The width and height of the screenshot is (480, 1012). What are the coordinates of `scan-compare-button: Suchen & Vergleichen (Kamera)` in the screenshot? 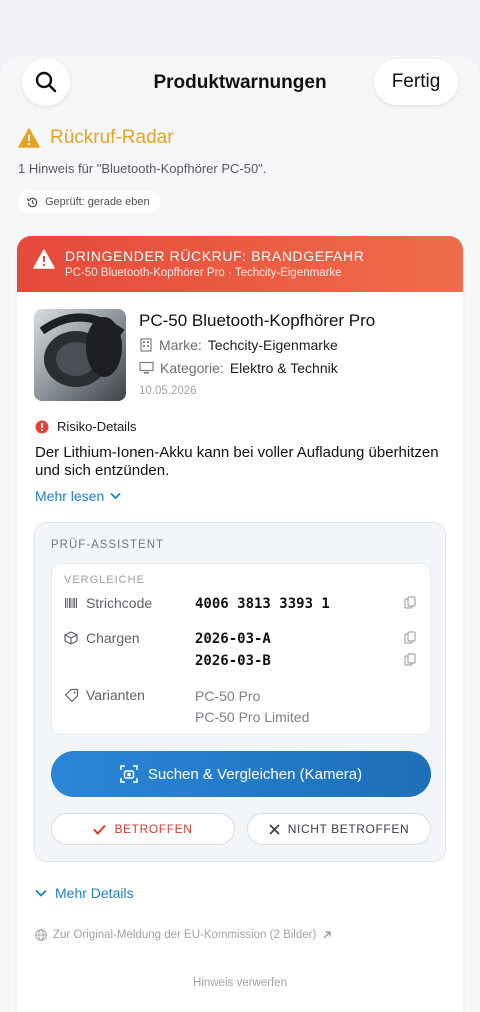 It's located at (241, 774).